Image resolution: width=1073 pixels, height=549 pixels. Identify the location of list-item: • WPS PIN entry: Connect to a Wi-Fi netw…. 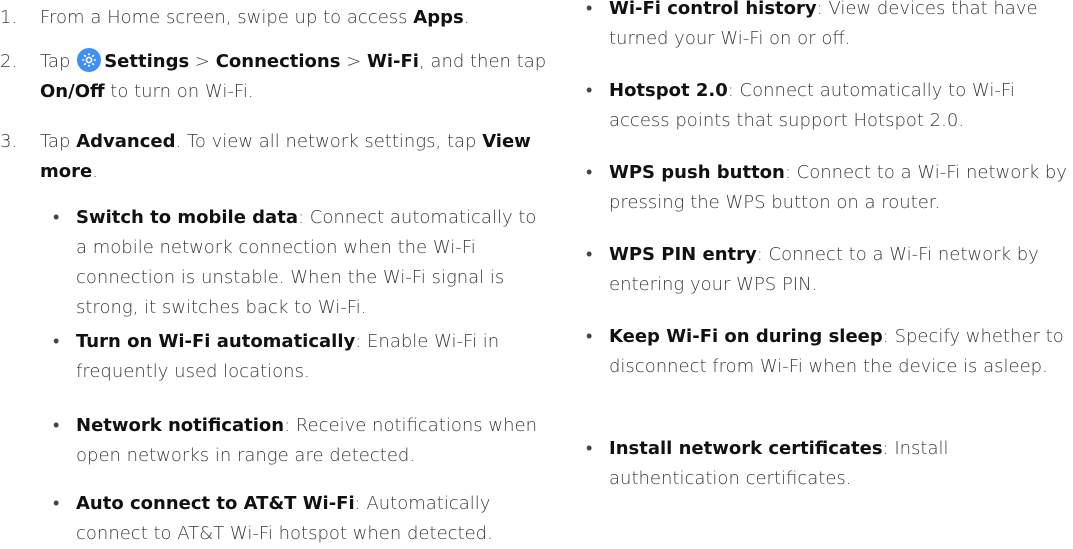
(828, 270).